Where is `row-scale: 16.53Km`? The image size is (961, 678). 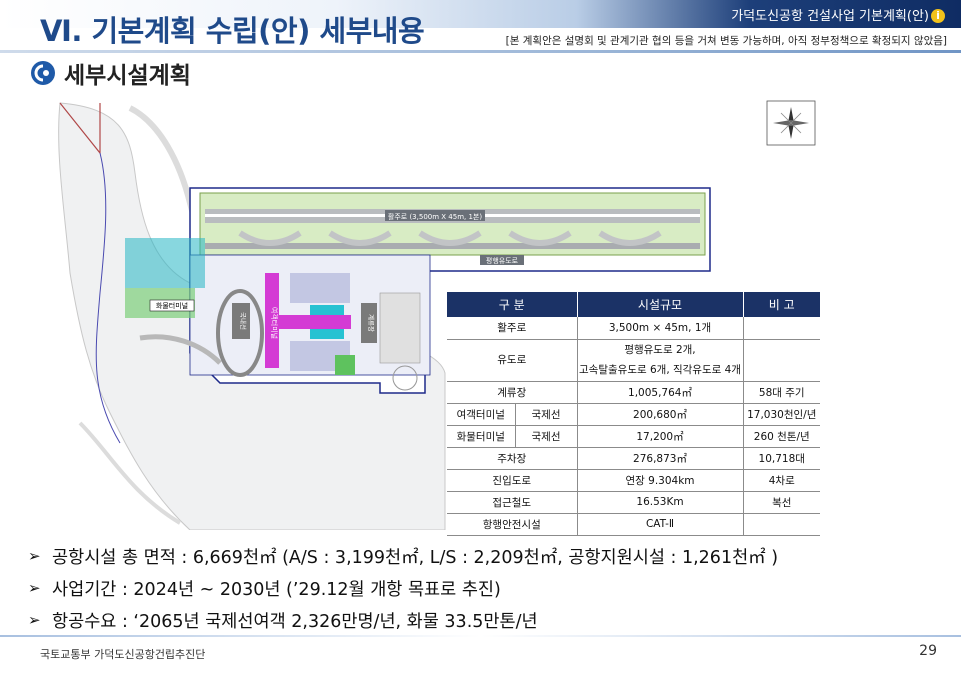
row-scale: 16.53Km is located at coordinates (659, 502).